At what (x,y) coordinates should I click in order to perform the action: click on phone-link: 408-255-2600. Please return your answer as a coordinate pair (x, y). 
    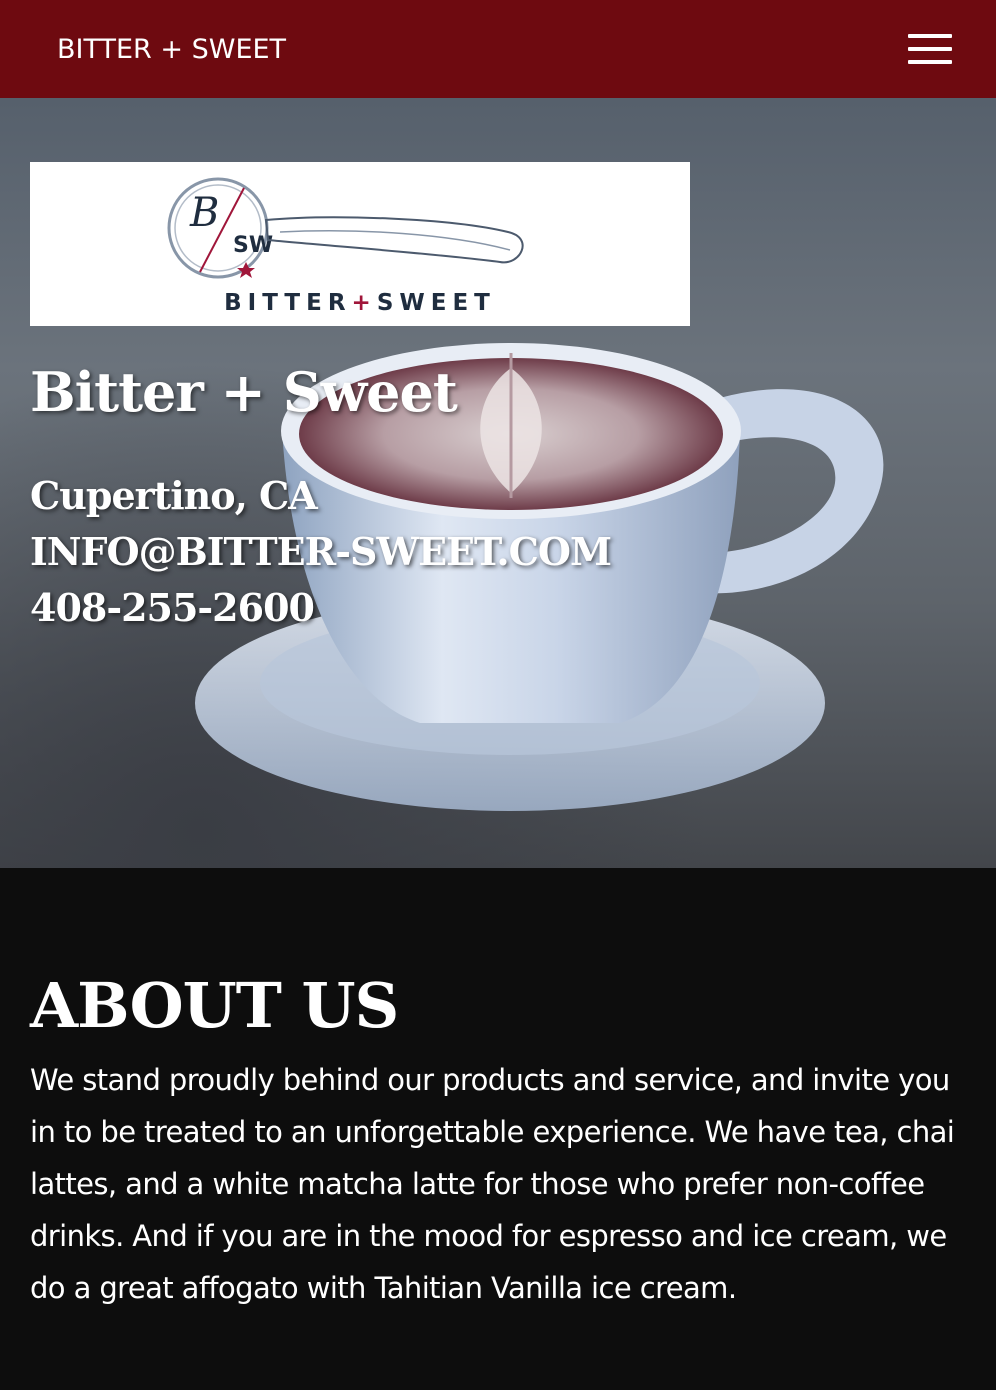
    Looking at the image, I should click on (320, 608).